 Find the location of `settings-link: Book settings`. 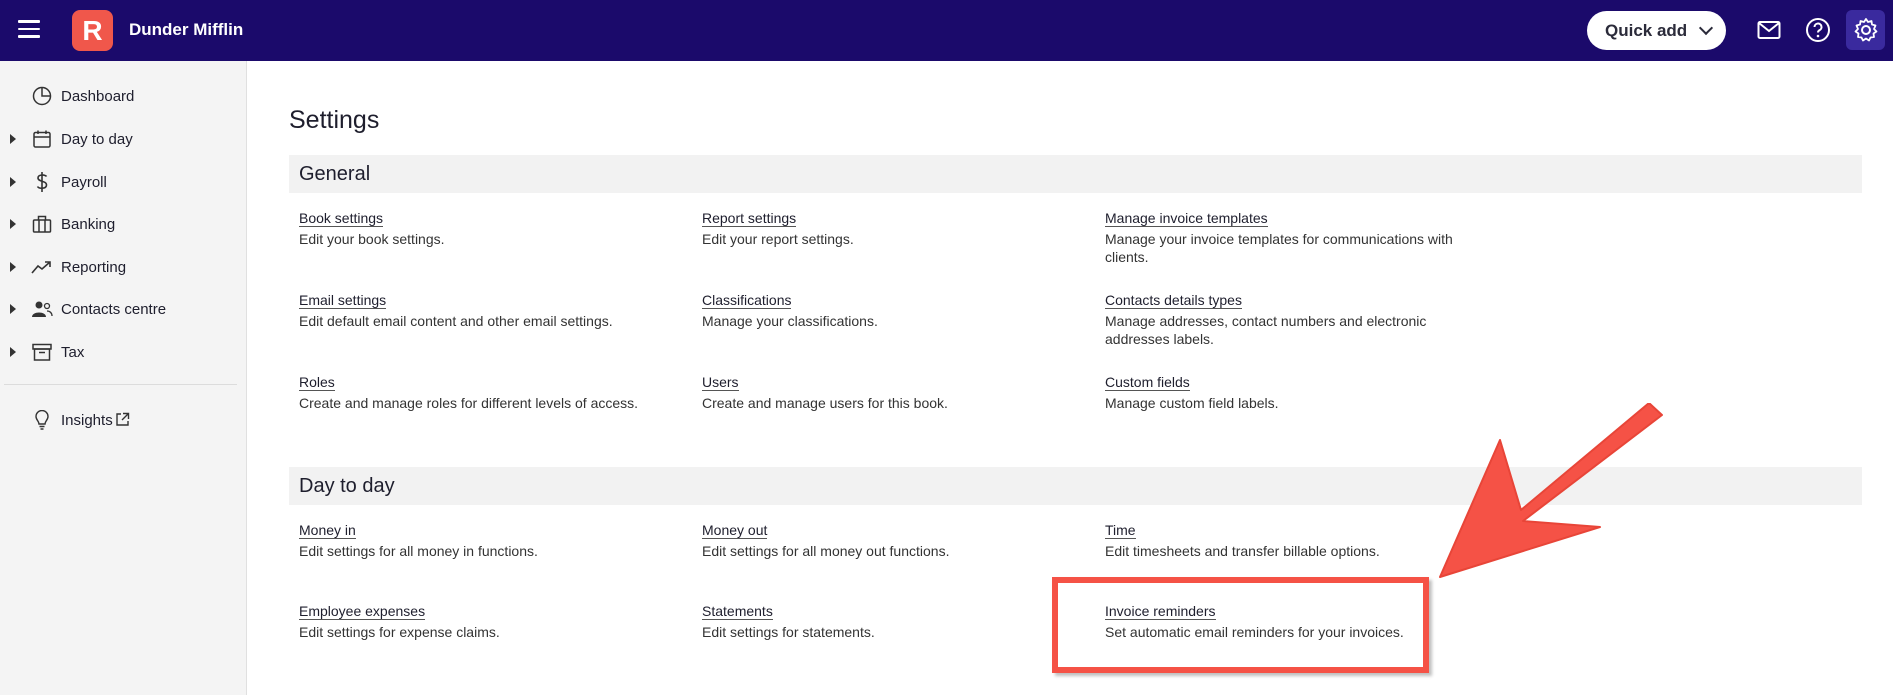

settings-link: Book settings is located at coordinates (341, 218).